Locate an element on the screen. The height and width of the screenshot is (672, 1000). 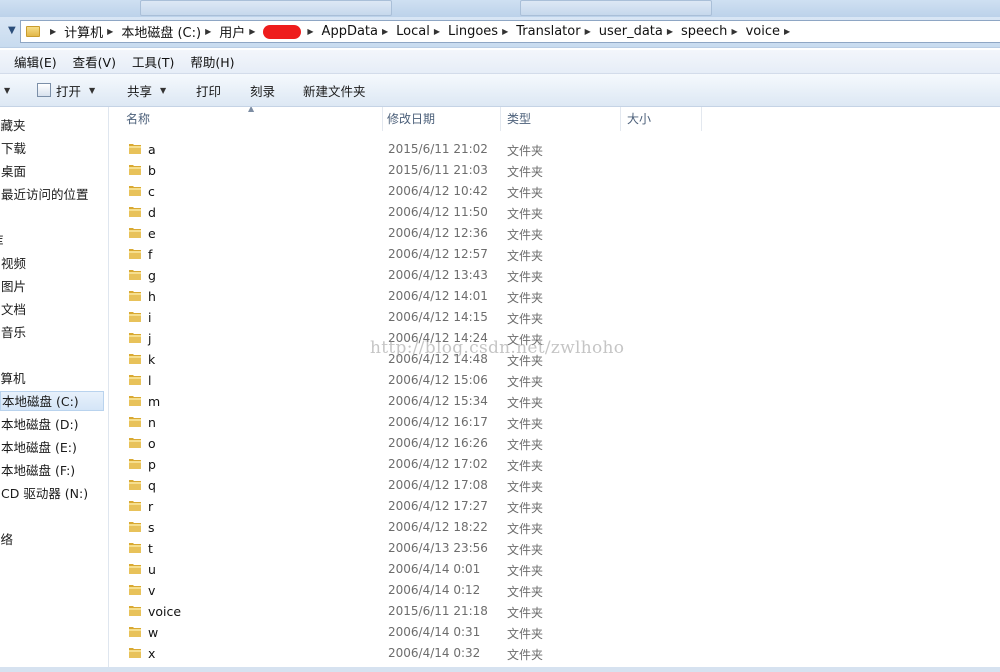
menu-help: 帮助(H) is located at coordinates (212, 61).